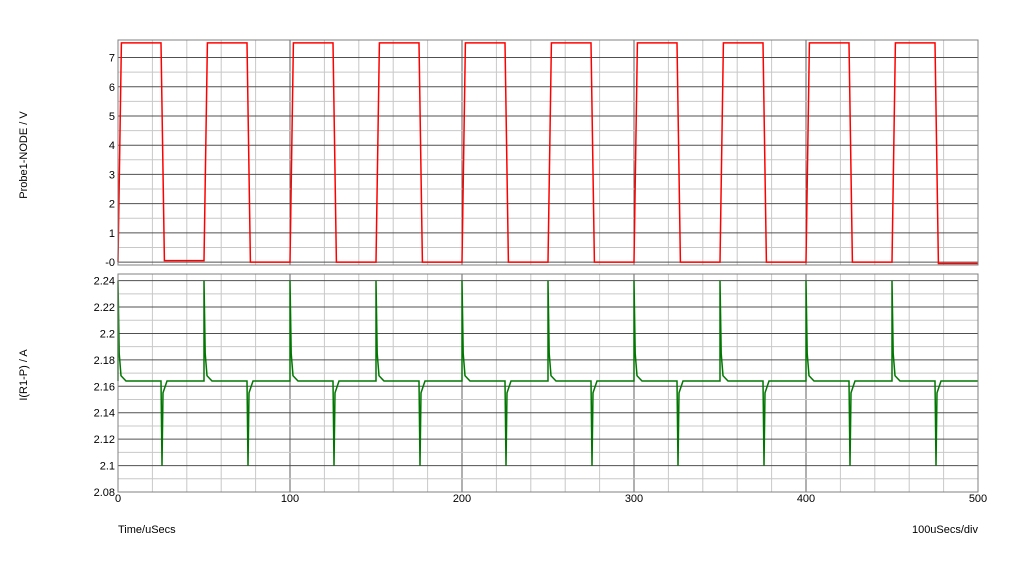 This screenshot has width=1024, height=569. Describe the element at coordinates (806, 499) in the screenshot. I see `x-tick-label: 400` at that location.